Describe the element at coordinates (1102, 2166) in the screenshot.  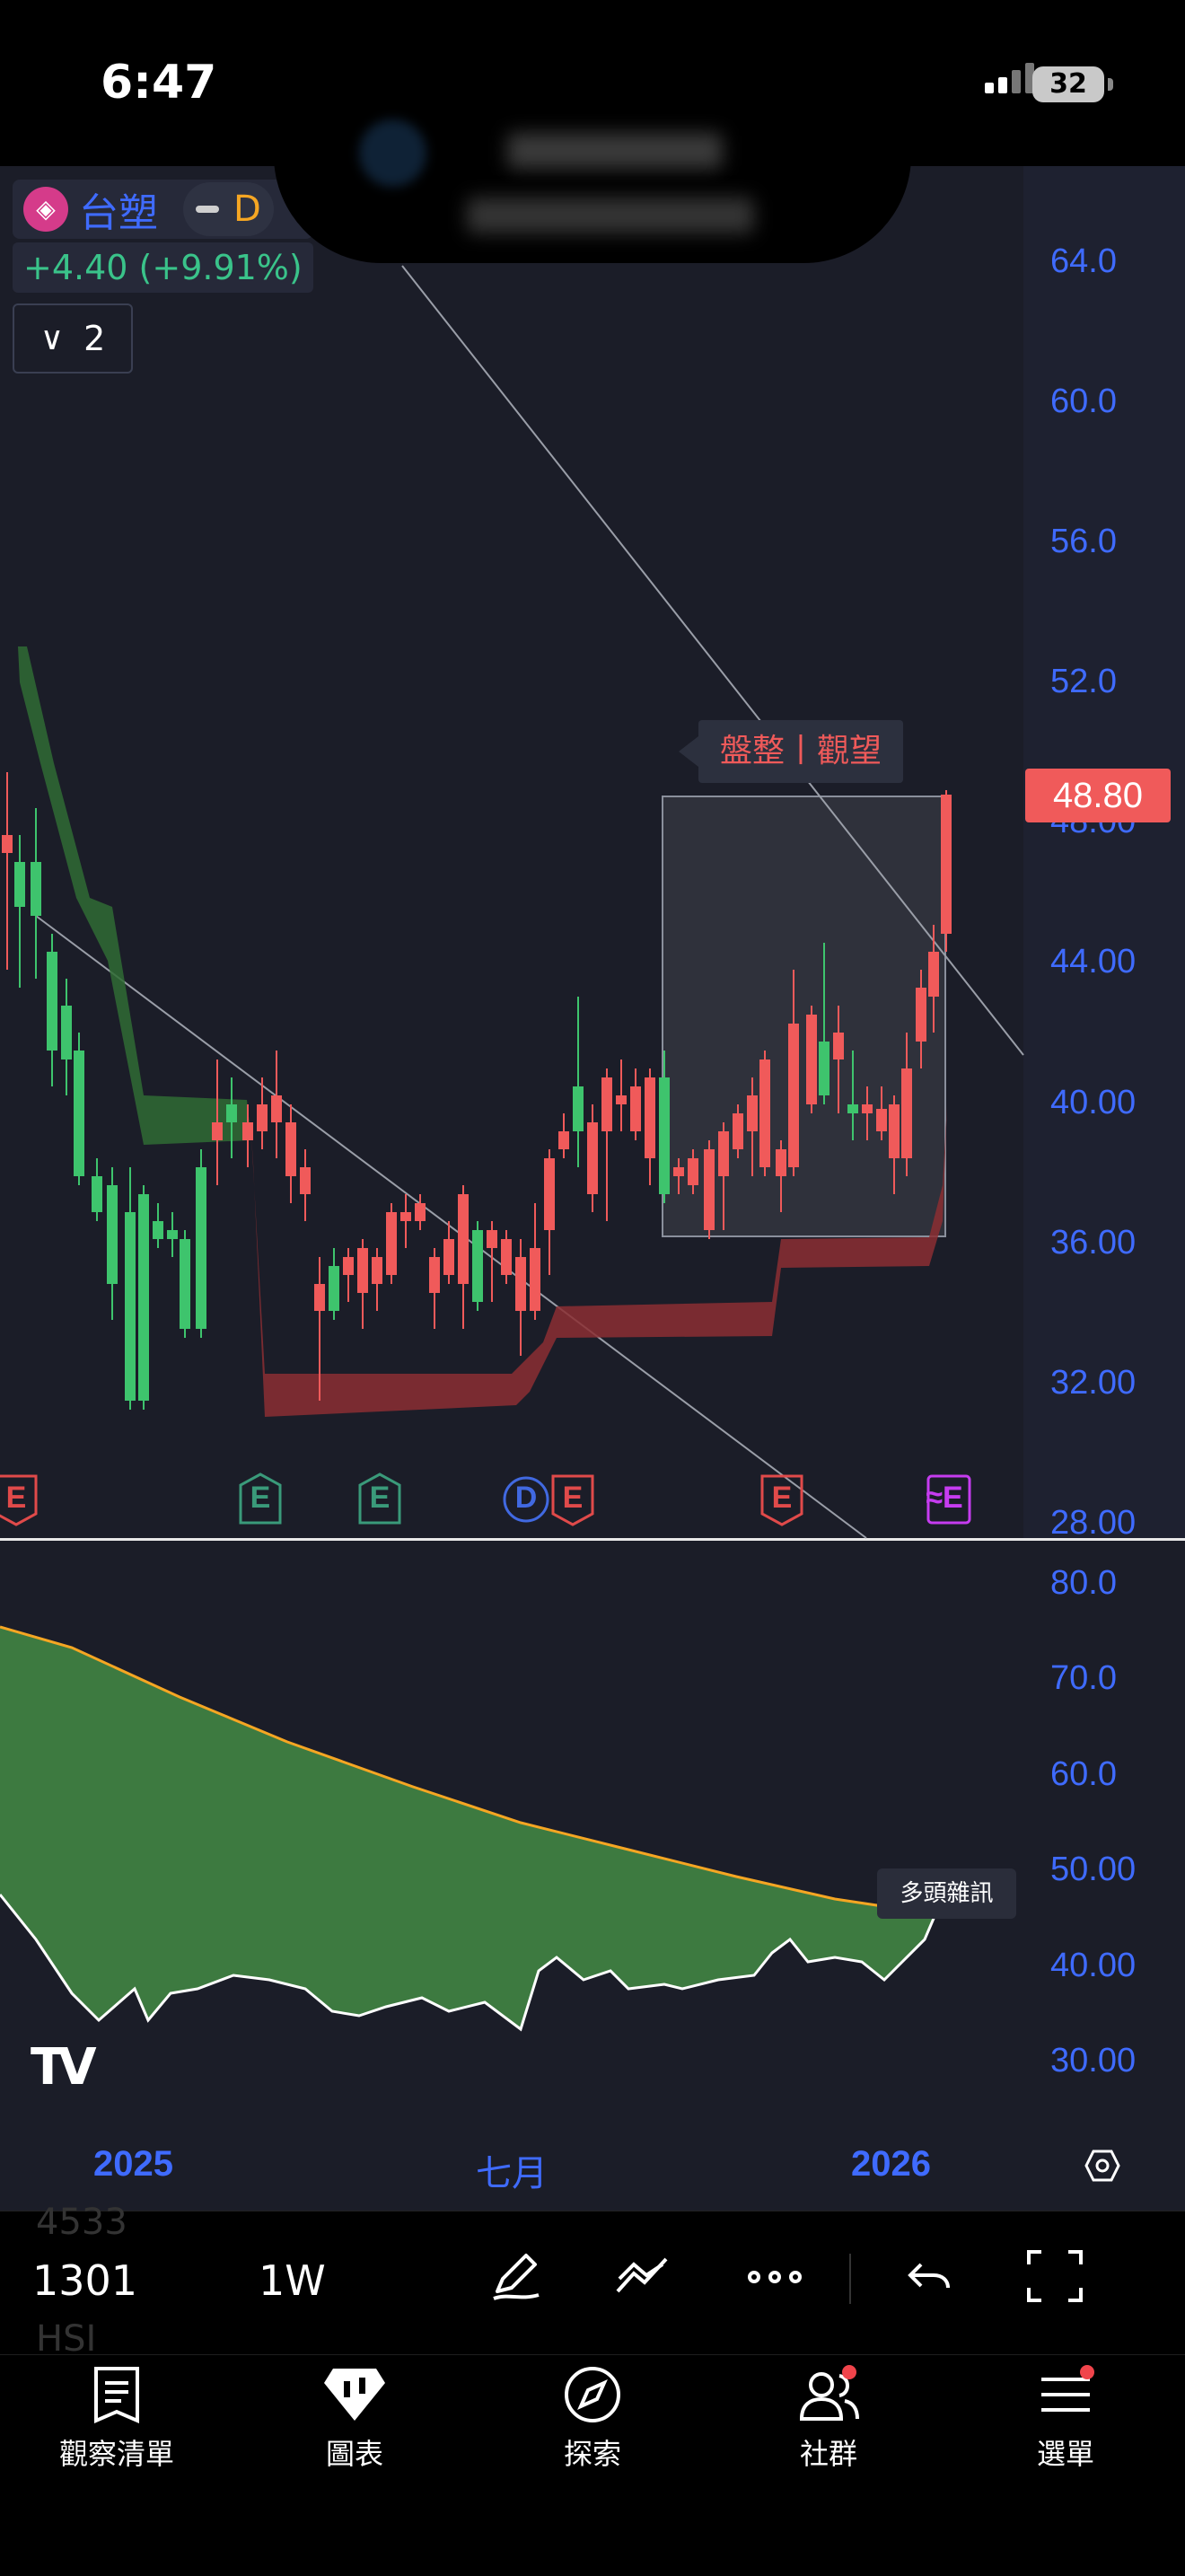
I see `settings-hexagon-icon` at that location.